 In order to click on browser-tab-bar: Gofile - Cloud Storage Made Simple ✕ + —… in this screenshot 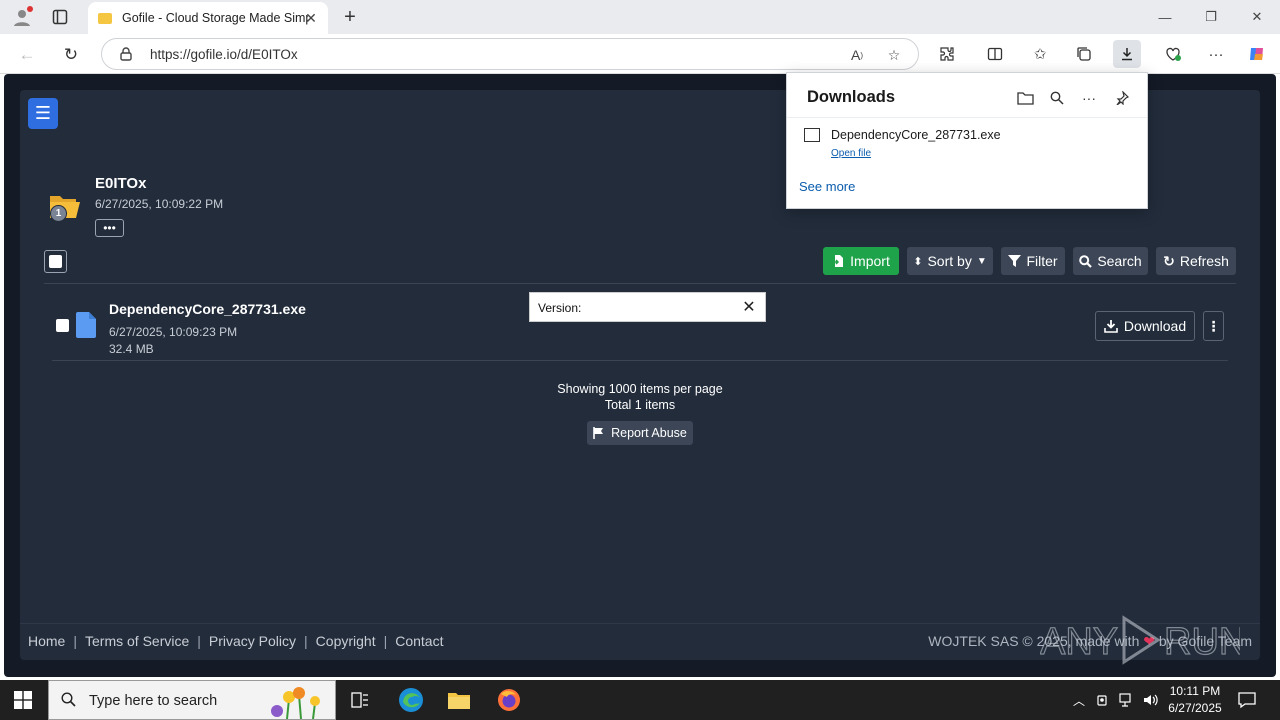, I will do `click(640, 17)`.